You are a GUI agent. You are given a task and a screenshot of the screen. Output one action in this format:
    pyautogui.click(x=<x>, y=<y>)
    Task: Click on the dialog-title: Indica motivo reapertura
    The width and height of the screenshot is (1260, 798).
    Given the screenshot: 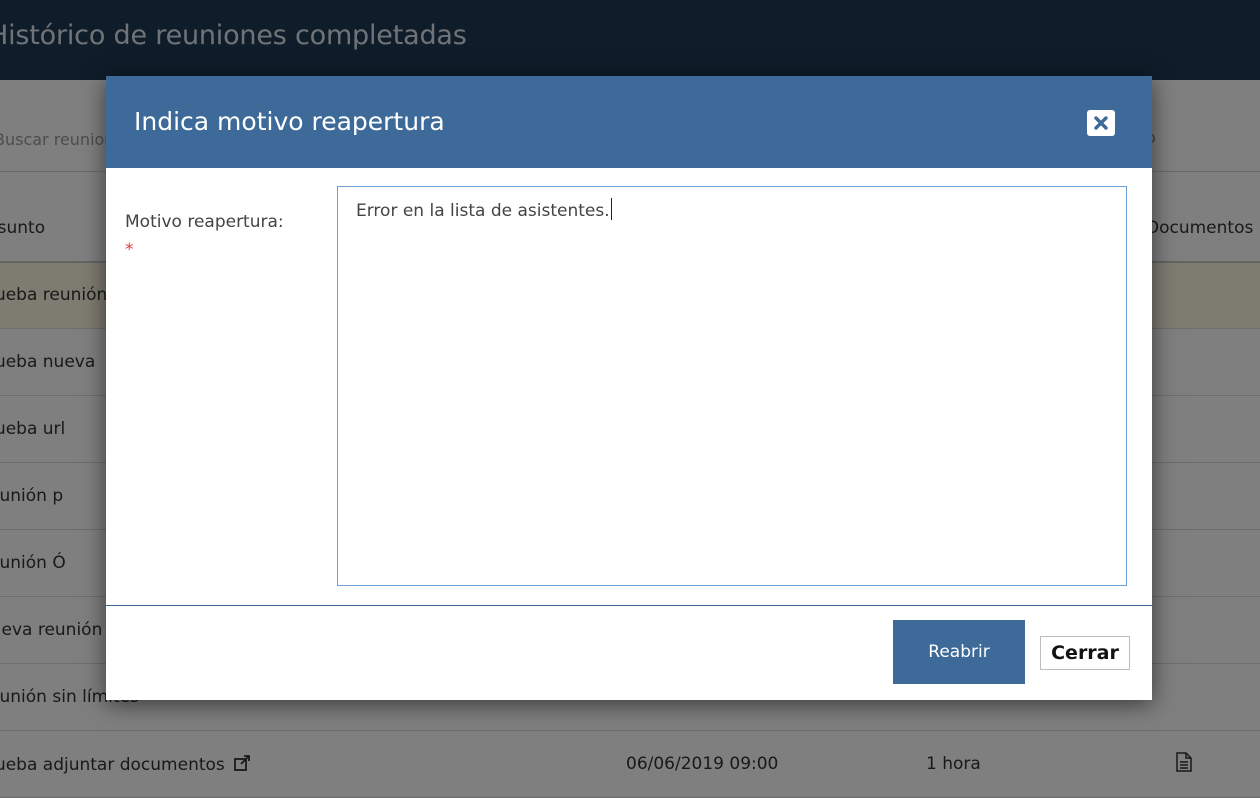 What is the action you would take?
    pyautogui.click(x=289, y=121)
    